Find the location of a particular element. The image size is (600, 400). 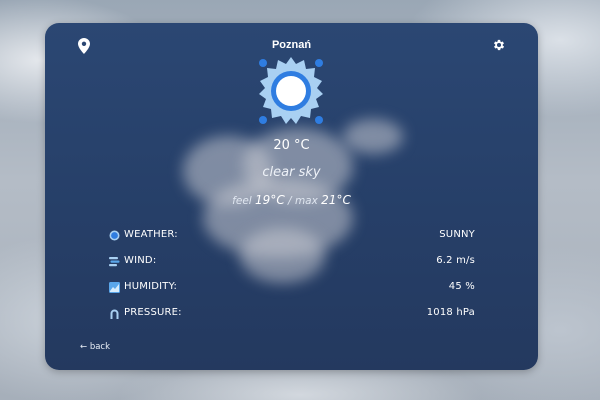

detail-row-weather: WEATHER: SUNNY is located at coordinates (292, 240).